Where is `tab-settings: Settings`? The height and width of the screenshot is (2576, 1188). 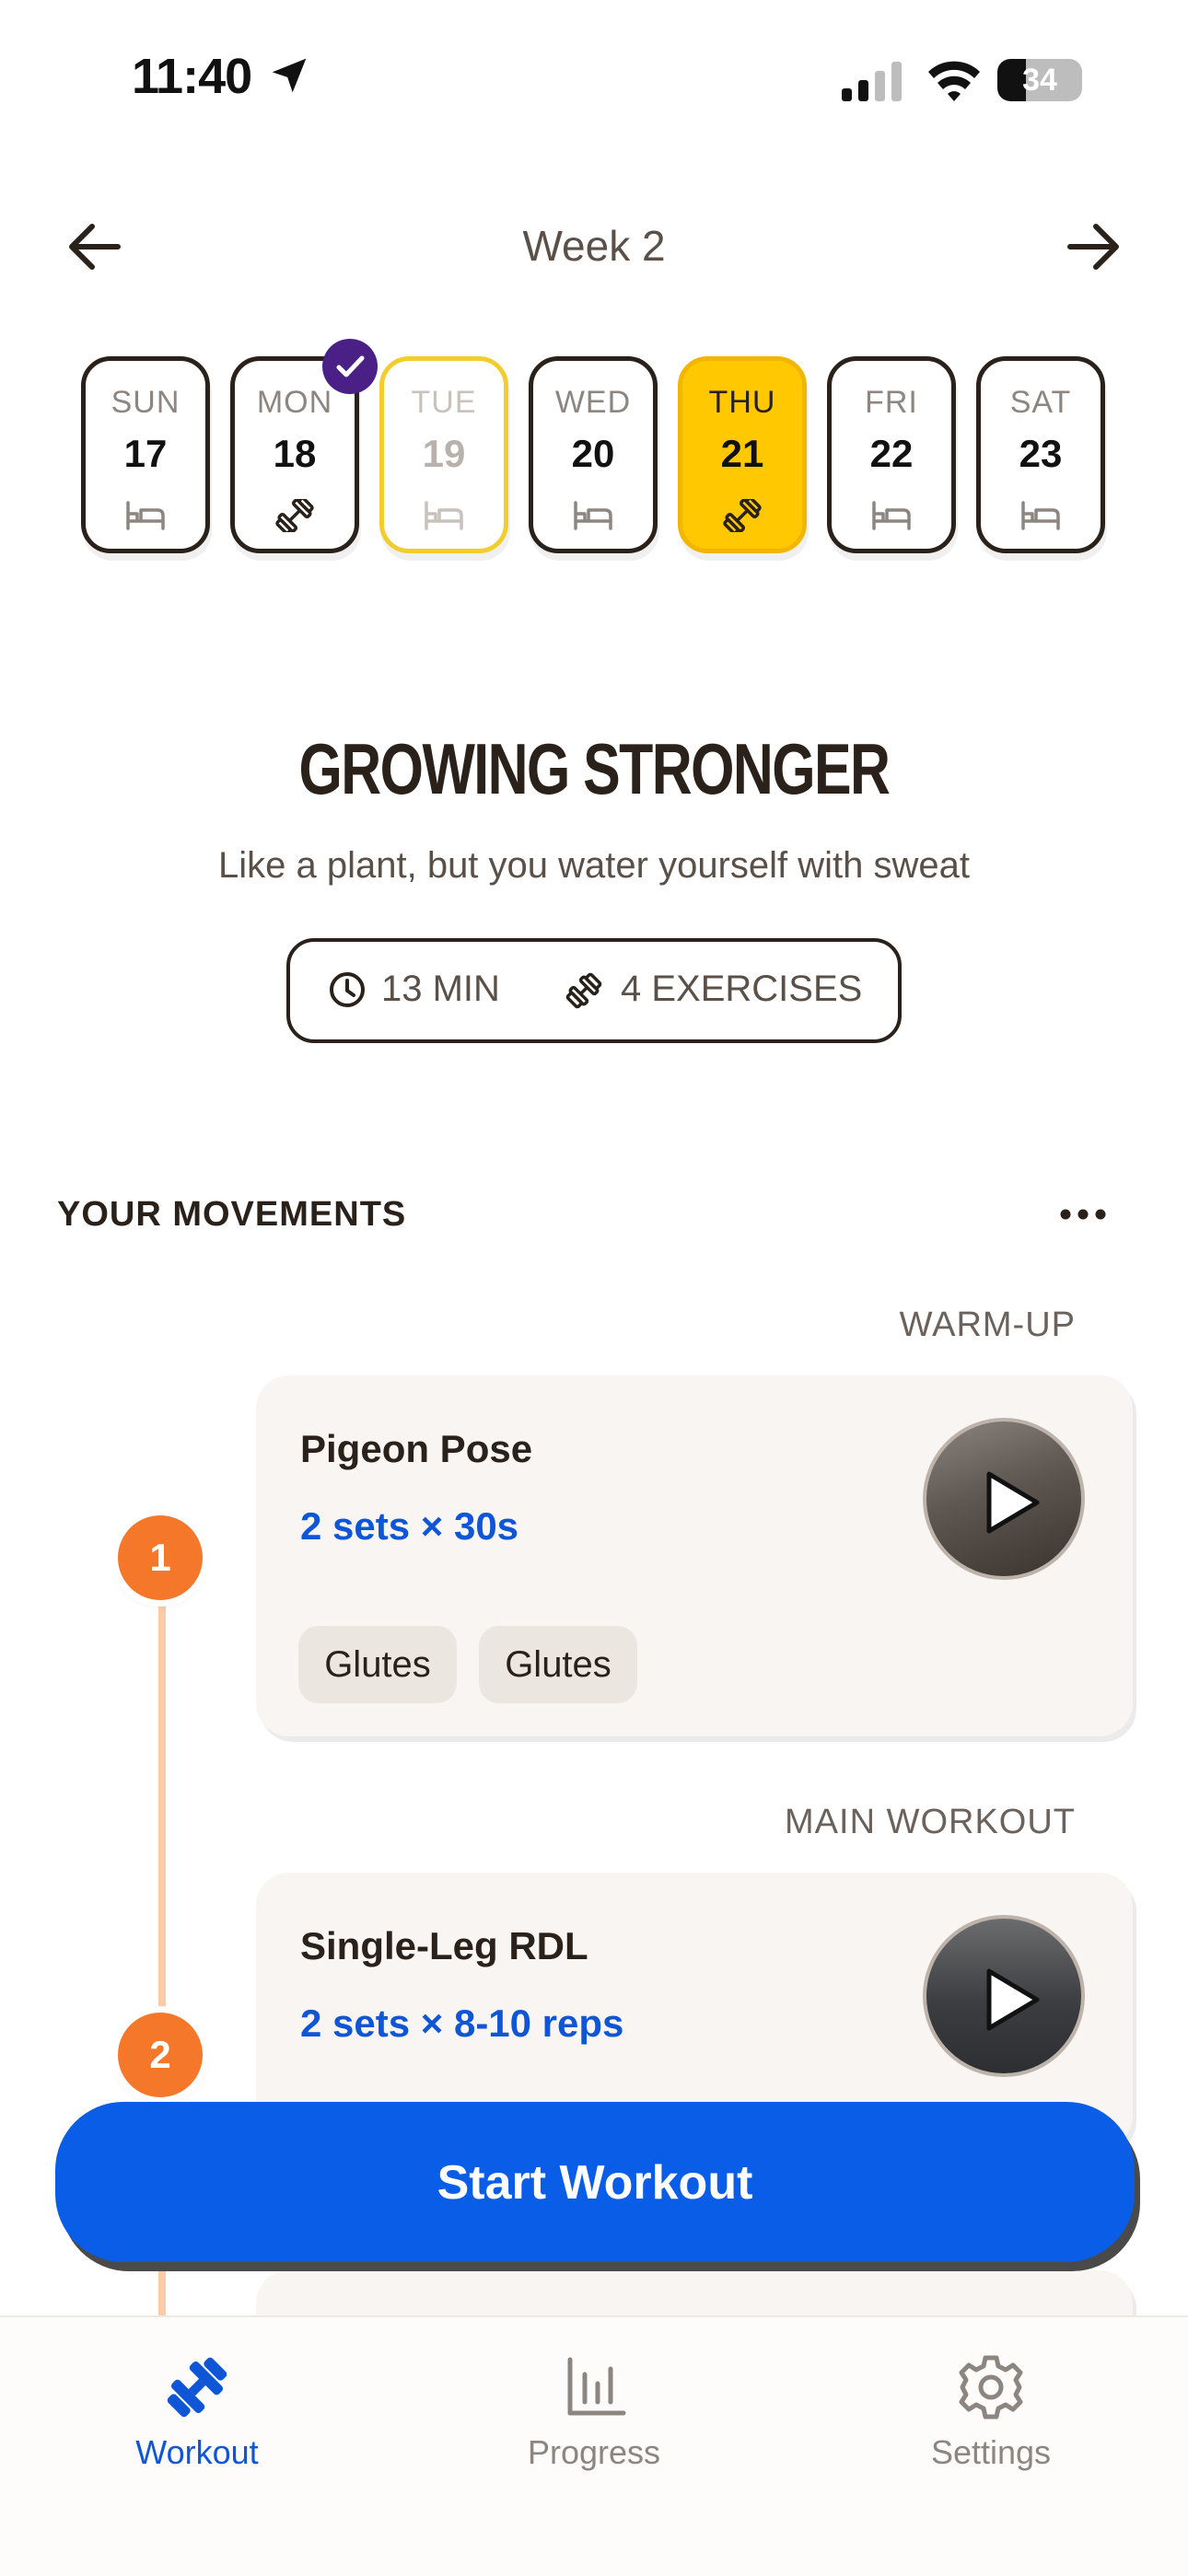
tab-settings: Settings is located at coordinates (991, 2411).